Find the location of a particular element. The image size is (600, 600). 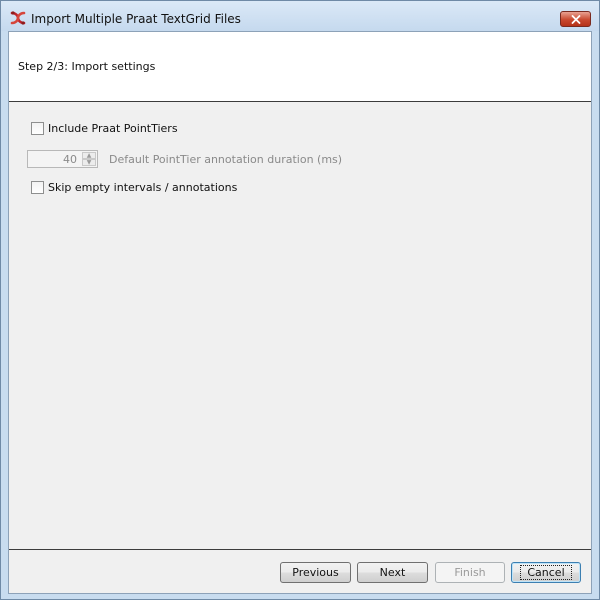

cancel-button: Cancel is located at coordinates (546, 572).